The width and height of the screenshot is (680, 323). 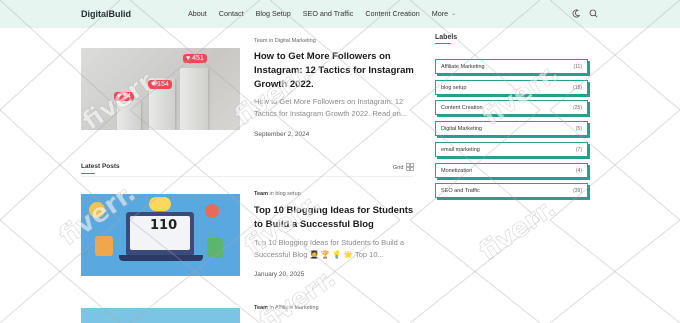 What do you see at coordinates (454, 14) in the screenshot?
I see `chevron-down-icon: ⌄` at bounding box center [454, 14].